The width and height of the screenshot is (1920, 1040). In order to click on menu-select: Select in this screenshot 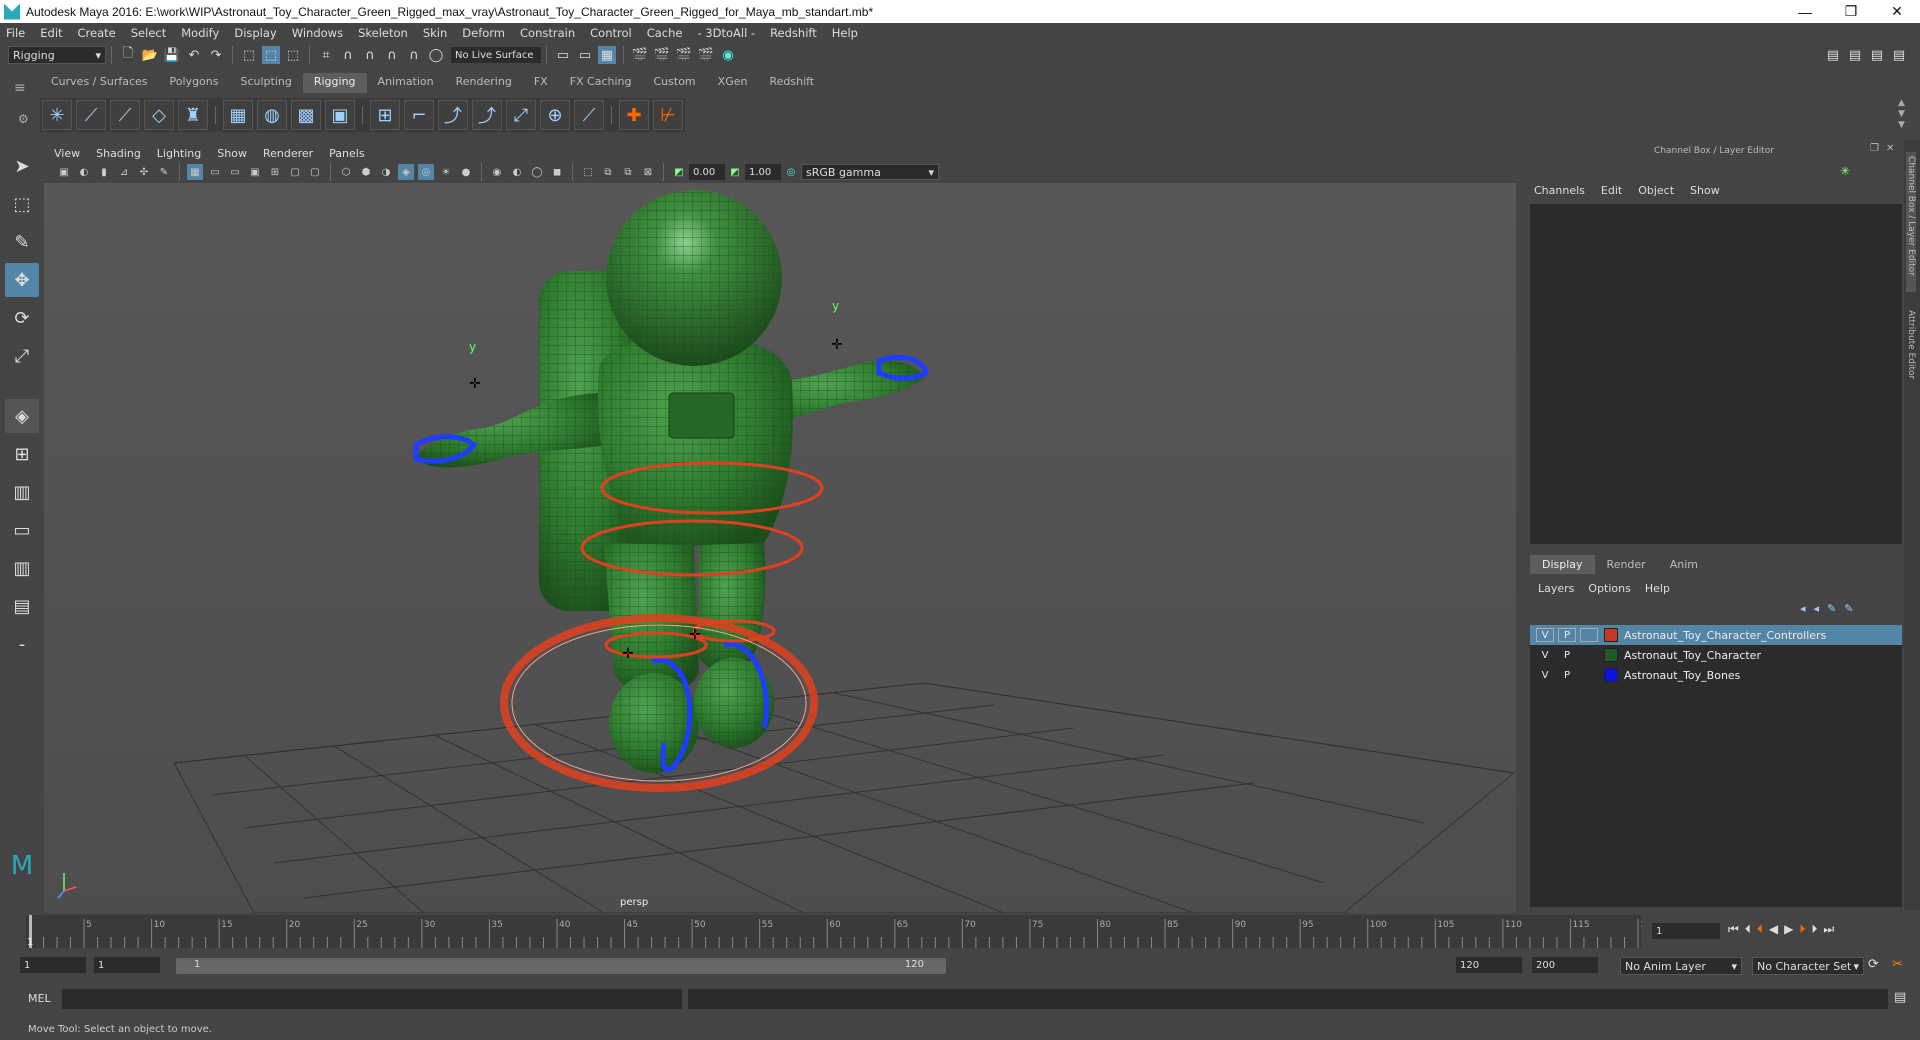, I will do `click(148, 33)`.